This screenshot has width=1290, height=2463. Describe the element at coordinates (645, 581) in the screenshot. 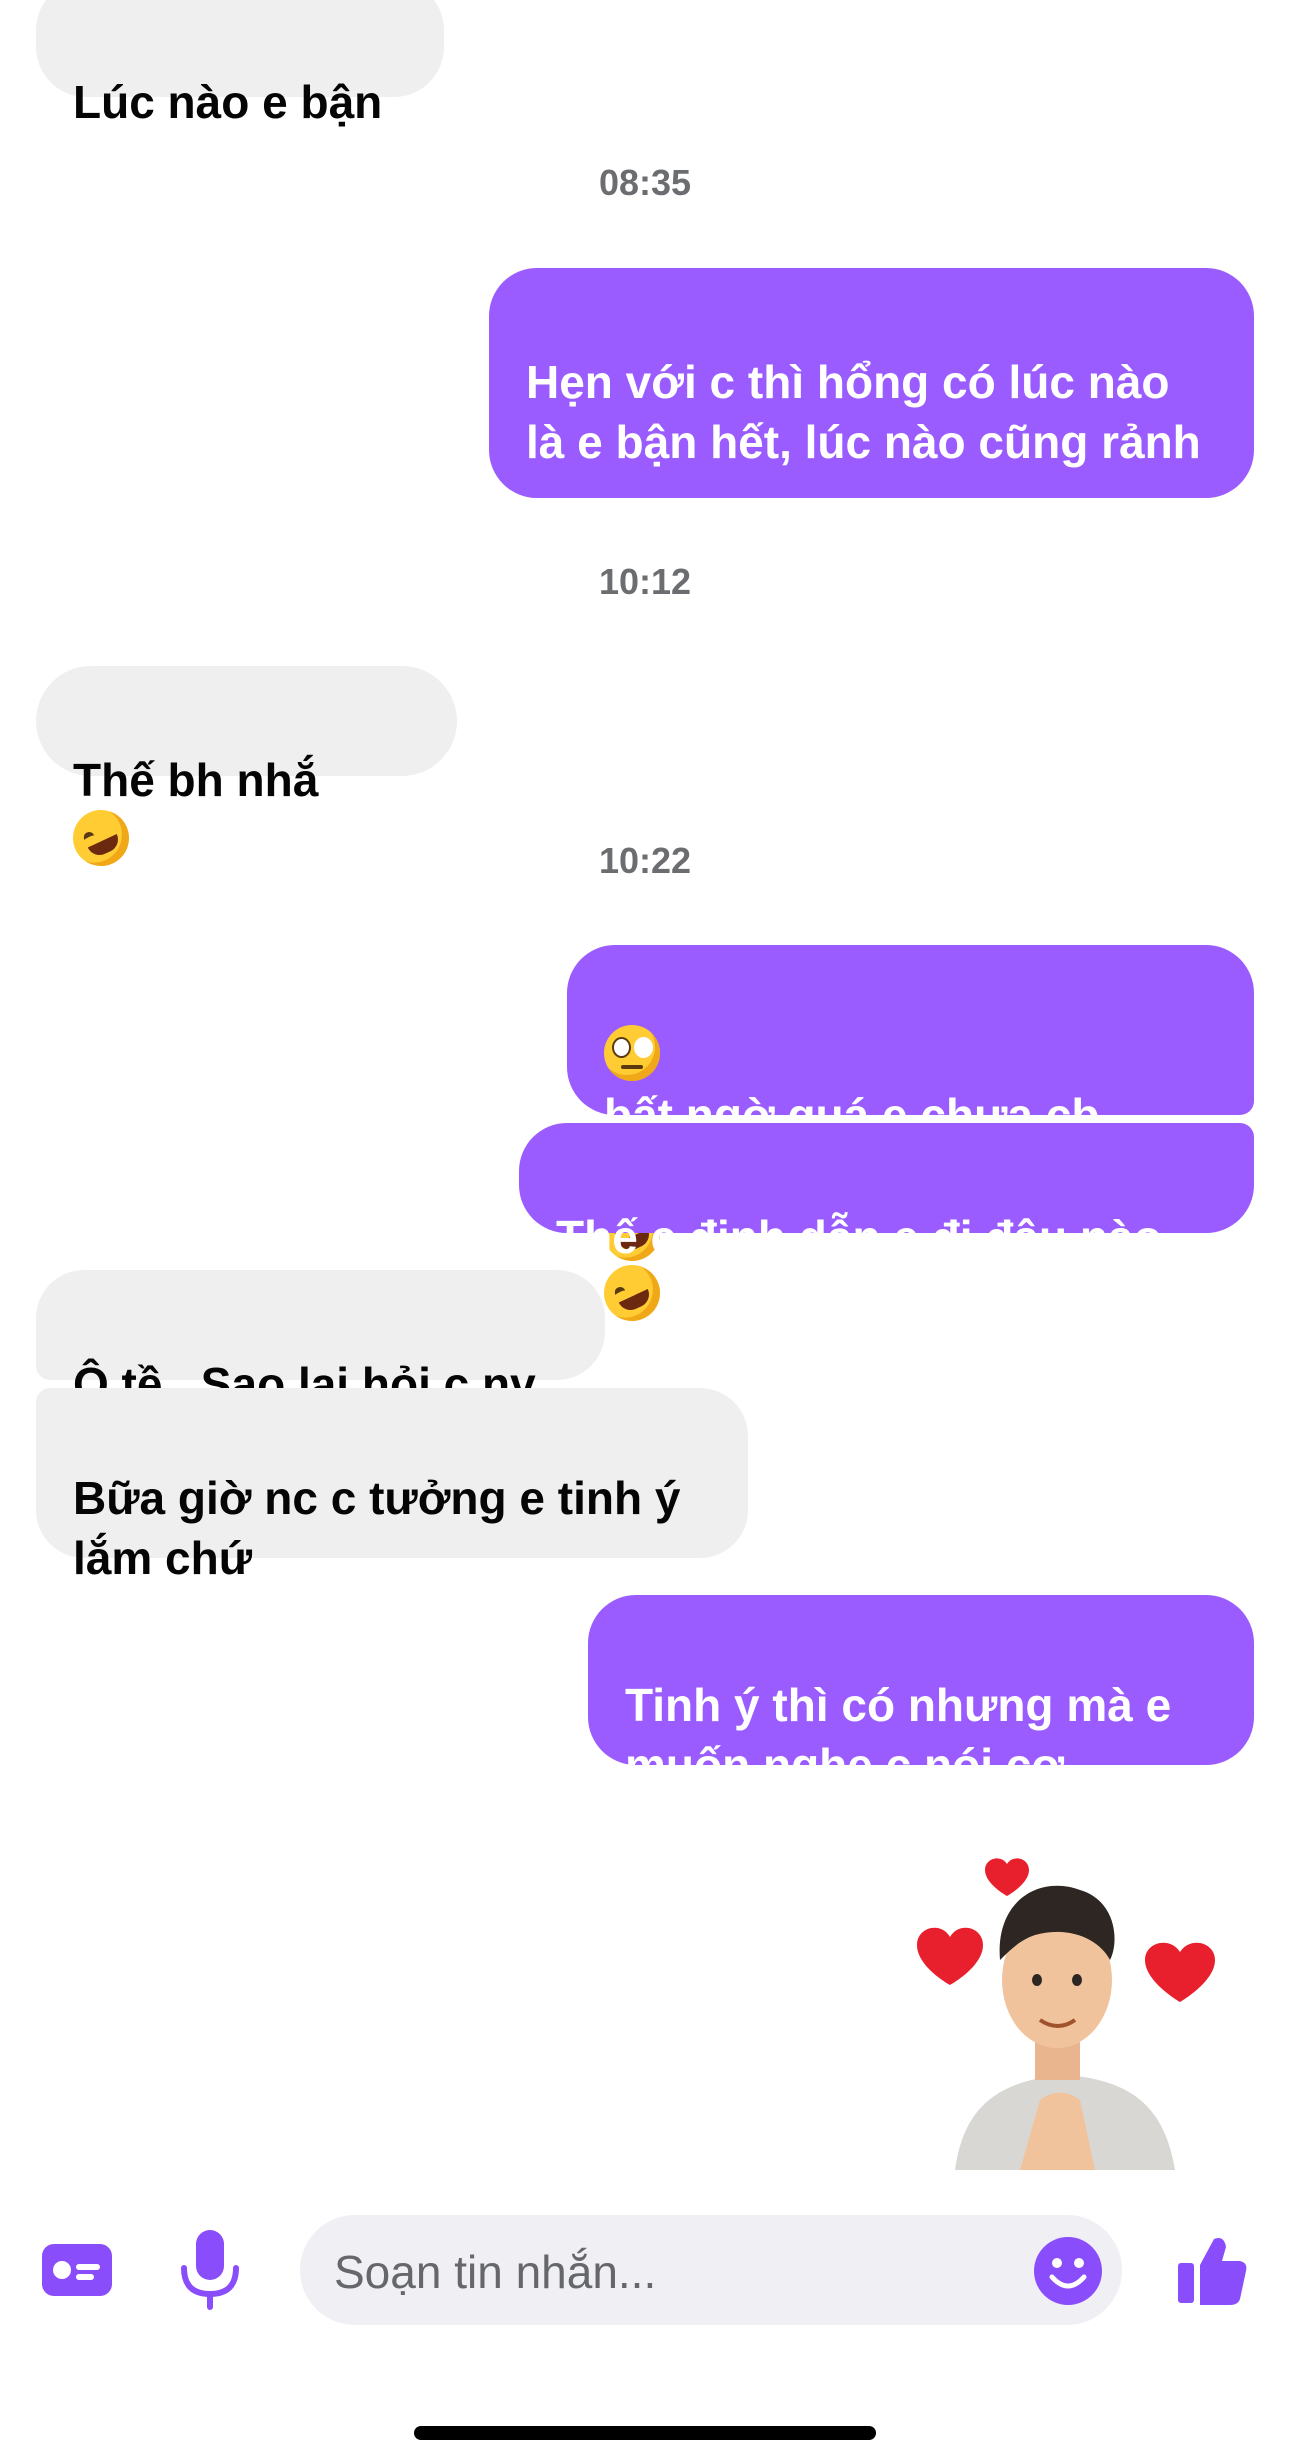

I see `timestamp: 10:12` at that location.